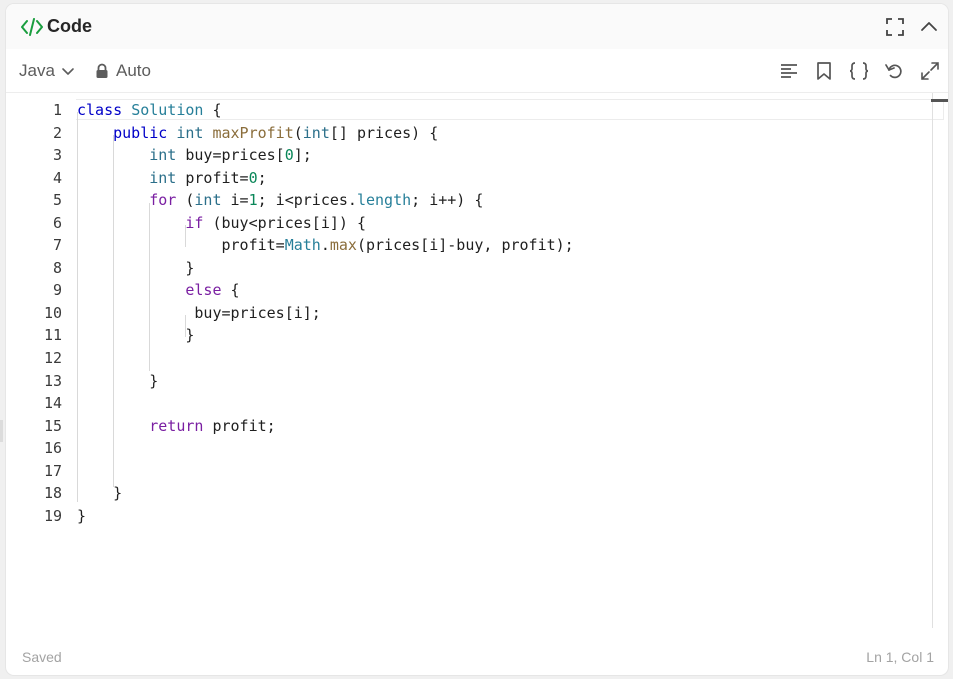  I want to click on line-number: 2, so click(57, 132).